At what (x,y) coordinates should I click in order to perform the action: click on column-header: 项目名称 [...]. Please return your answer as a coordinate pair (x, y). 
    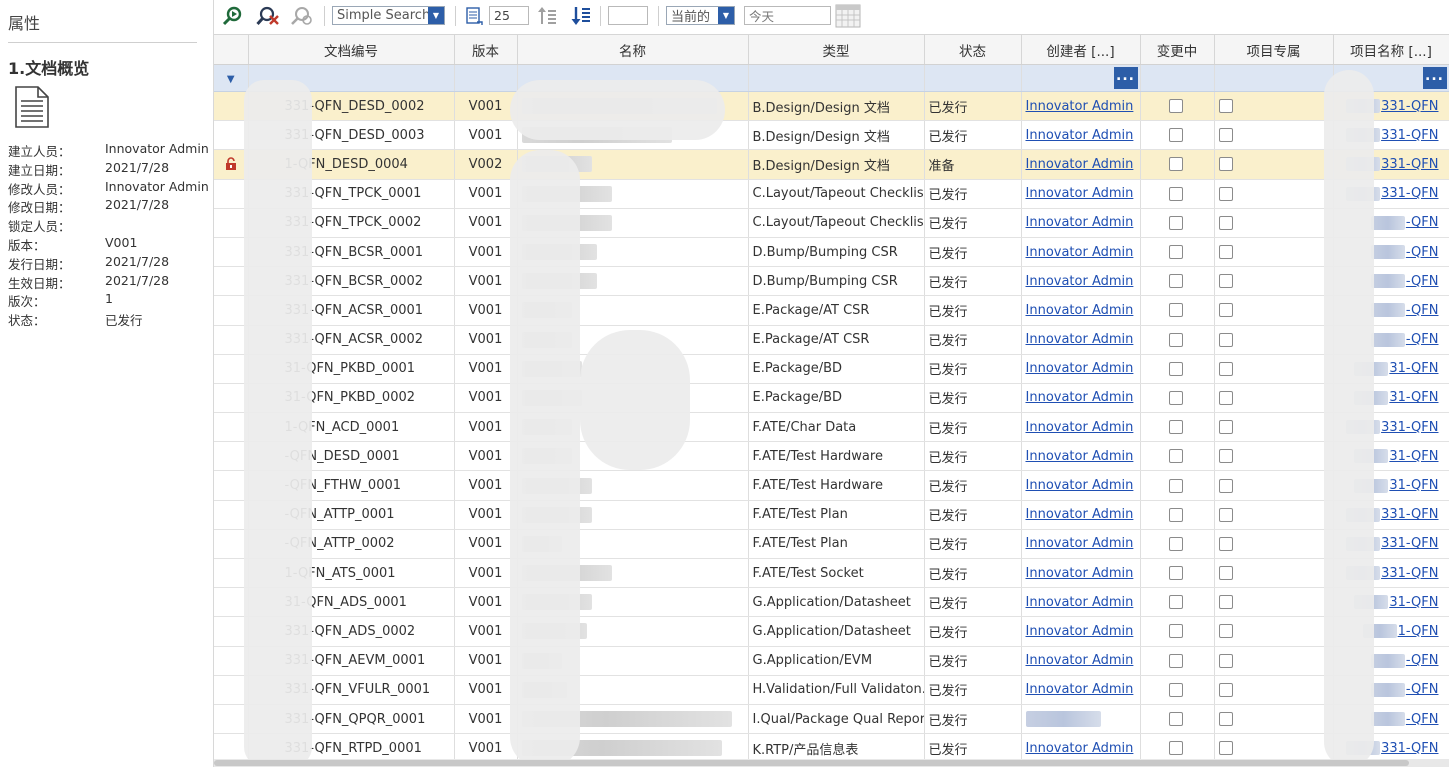
    Looking at the image, I should click on (1391, 49).